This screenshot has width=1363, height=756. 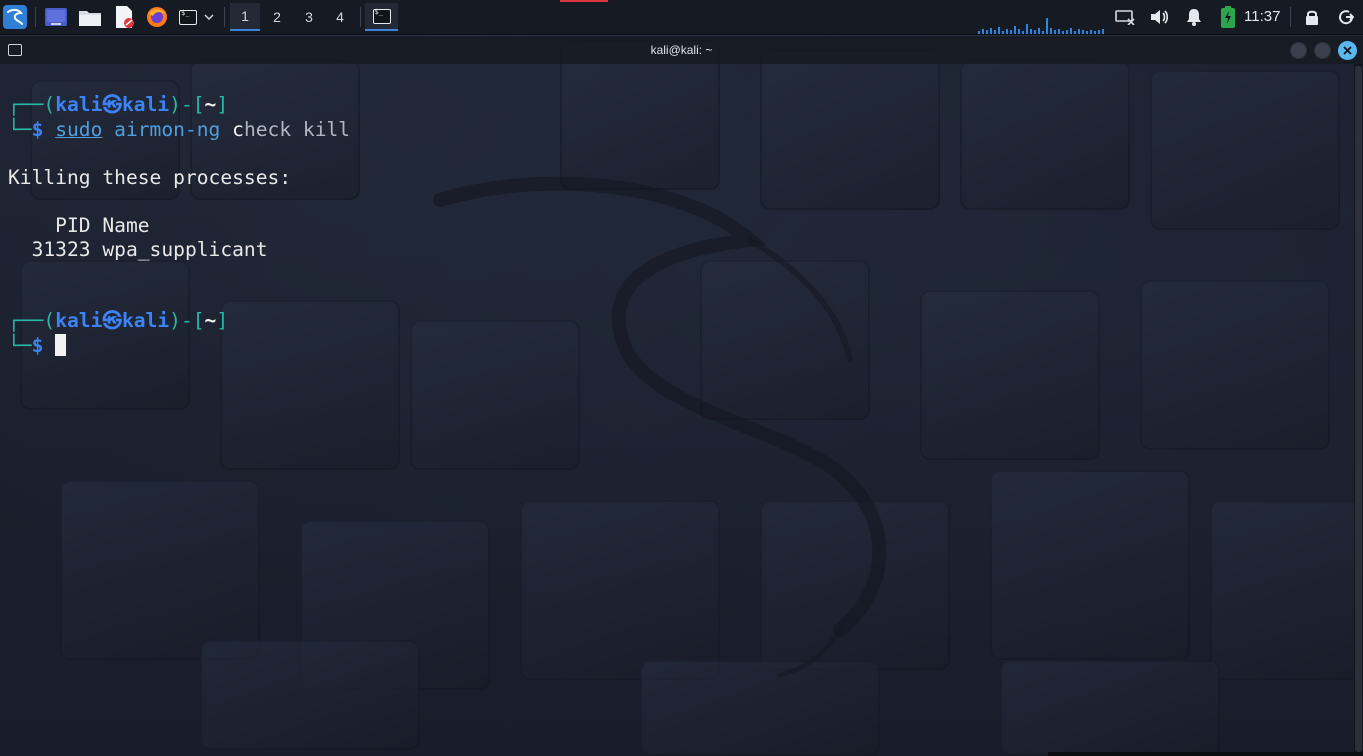 I want to click on firefox-icon, so click(x=157, y=17).